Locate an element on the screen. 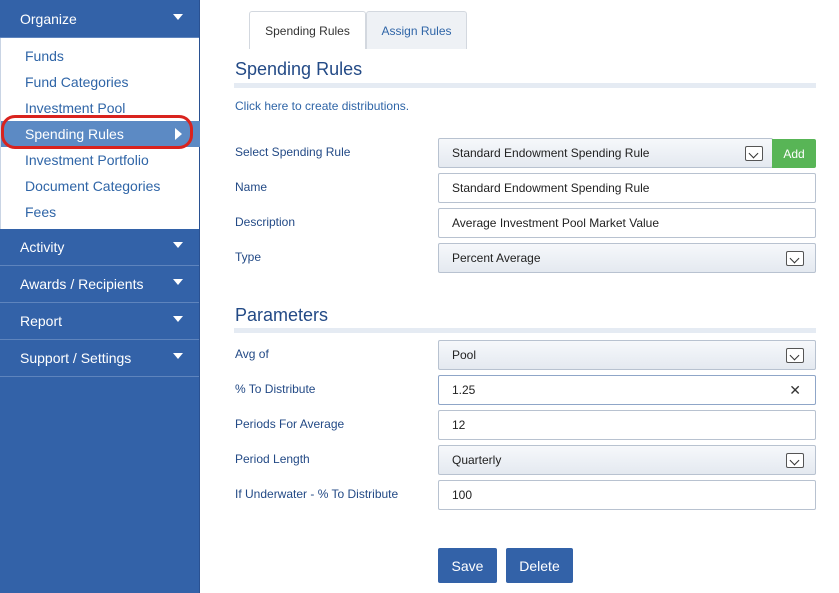 Image resolution: width=839 pixels, height=593 pixels. select-value: Percent Average is located at coordinates (496, 258).